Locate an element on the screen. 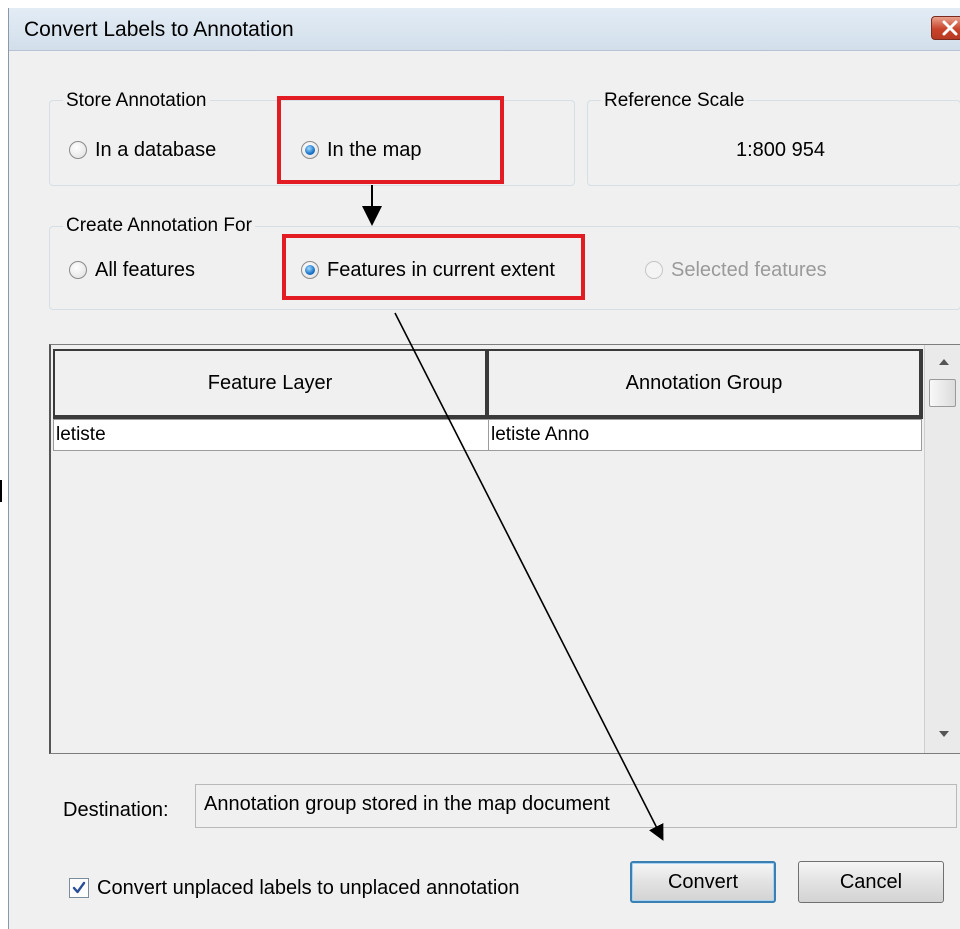  scroll-down-button is located at coordinates (942, 734).